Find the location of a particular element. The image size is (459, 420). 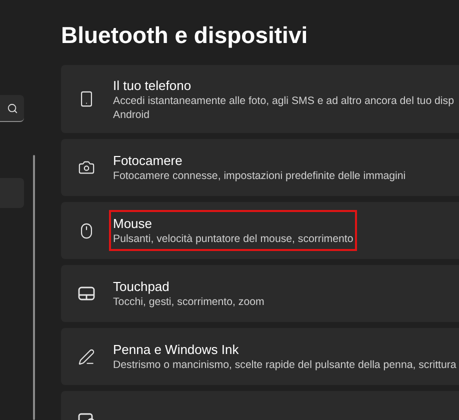

settings-card: Fotocamere Fotocamere connesse, impostazioni predefinite delle immagini is located at coordinates (260, 167).